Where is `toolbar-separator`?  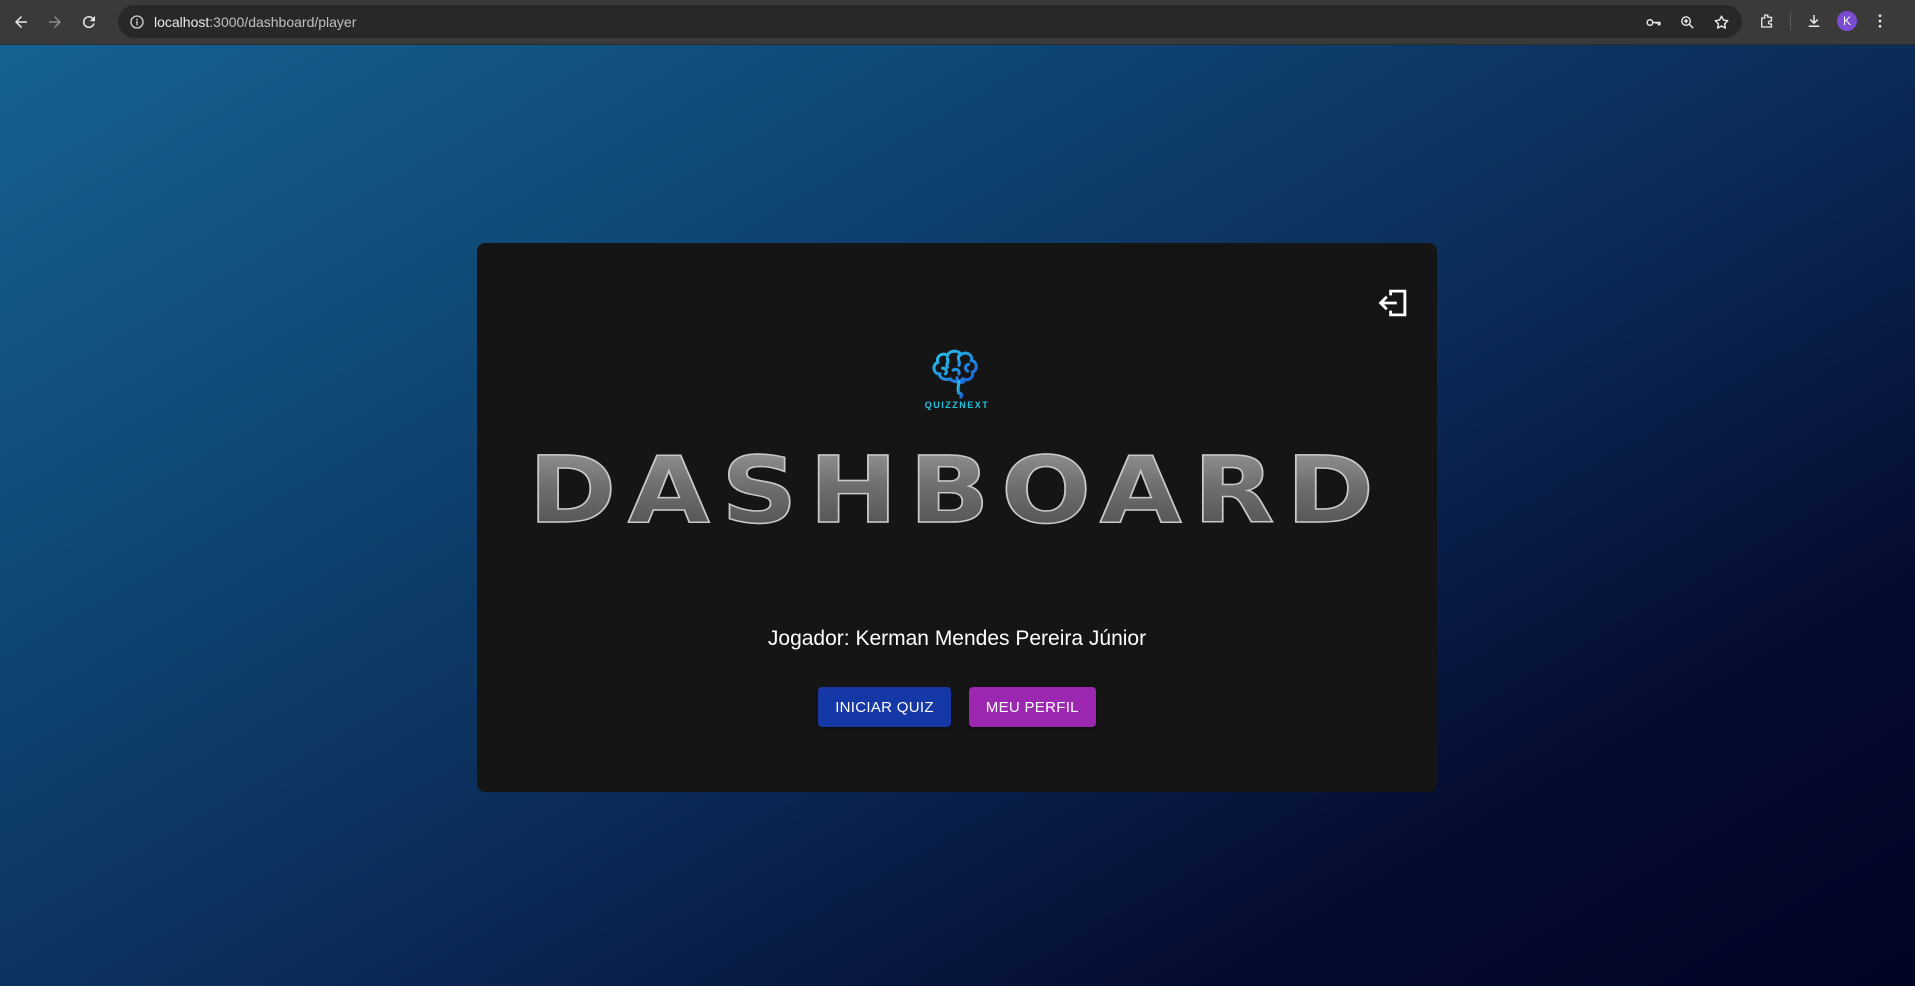
toolbar-separator is located at coordinates (1790, 21).